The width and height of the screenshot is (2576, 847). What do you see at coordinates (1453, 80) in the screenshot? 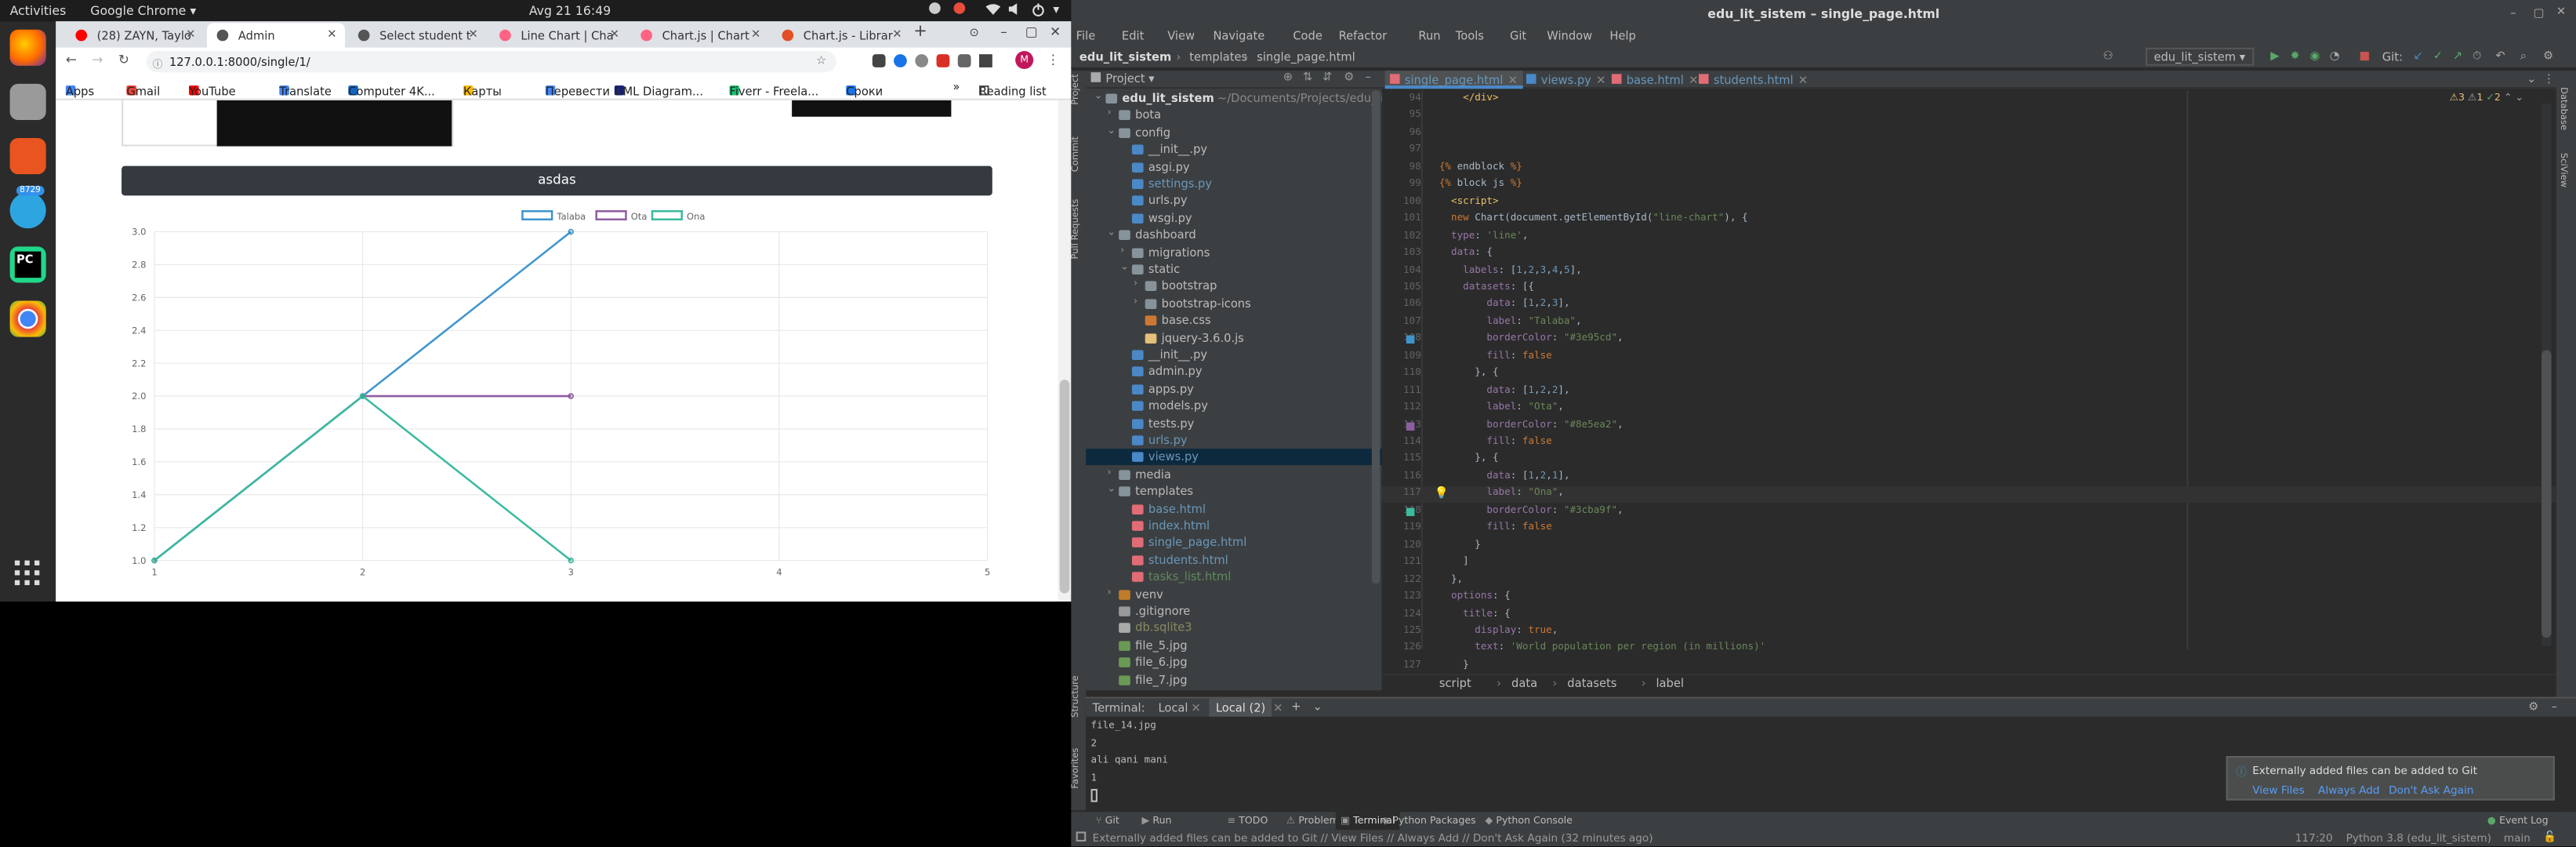
I see `editor-tab: single_page.html ✕` at bounding box center [1453, 80].